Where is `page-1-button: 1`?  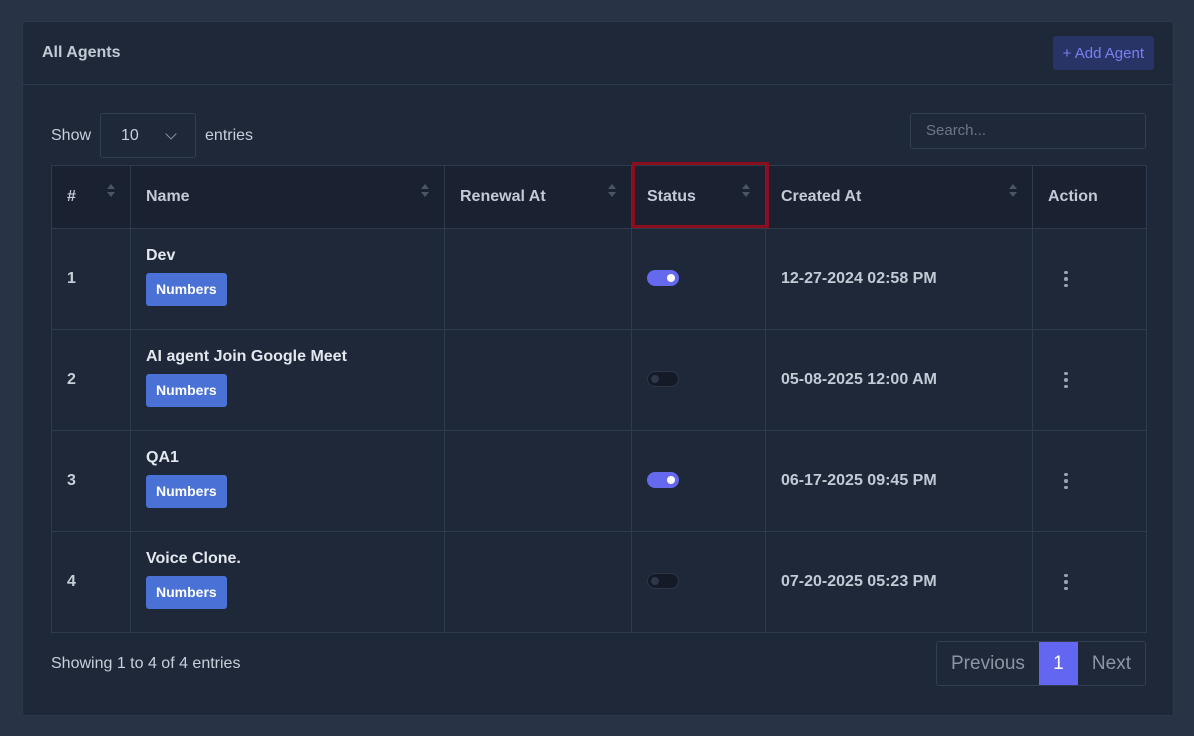
page-1-button: 1 is located at coordinates (1058, 663).